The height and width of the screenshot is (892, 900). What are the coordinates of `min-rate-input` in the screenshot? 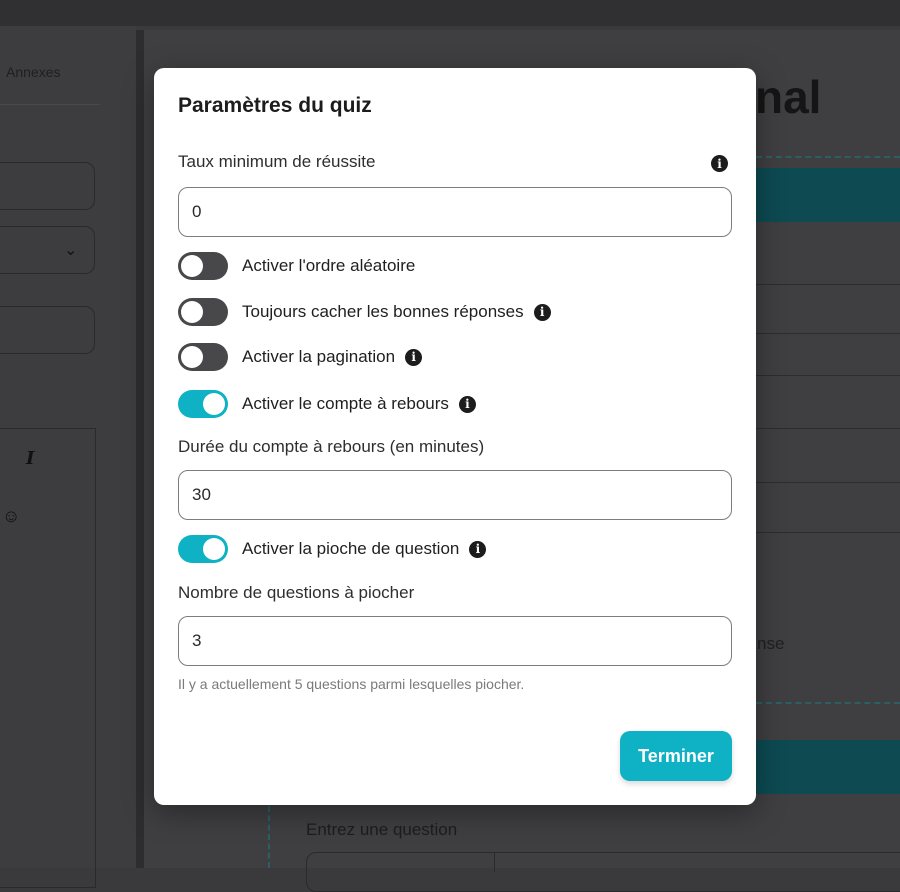 It's located at (455, 212).